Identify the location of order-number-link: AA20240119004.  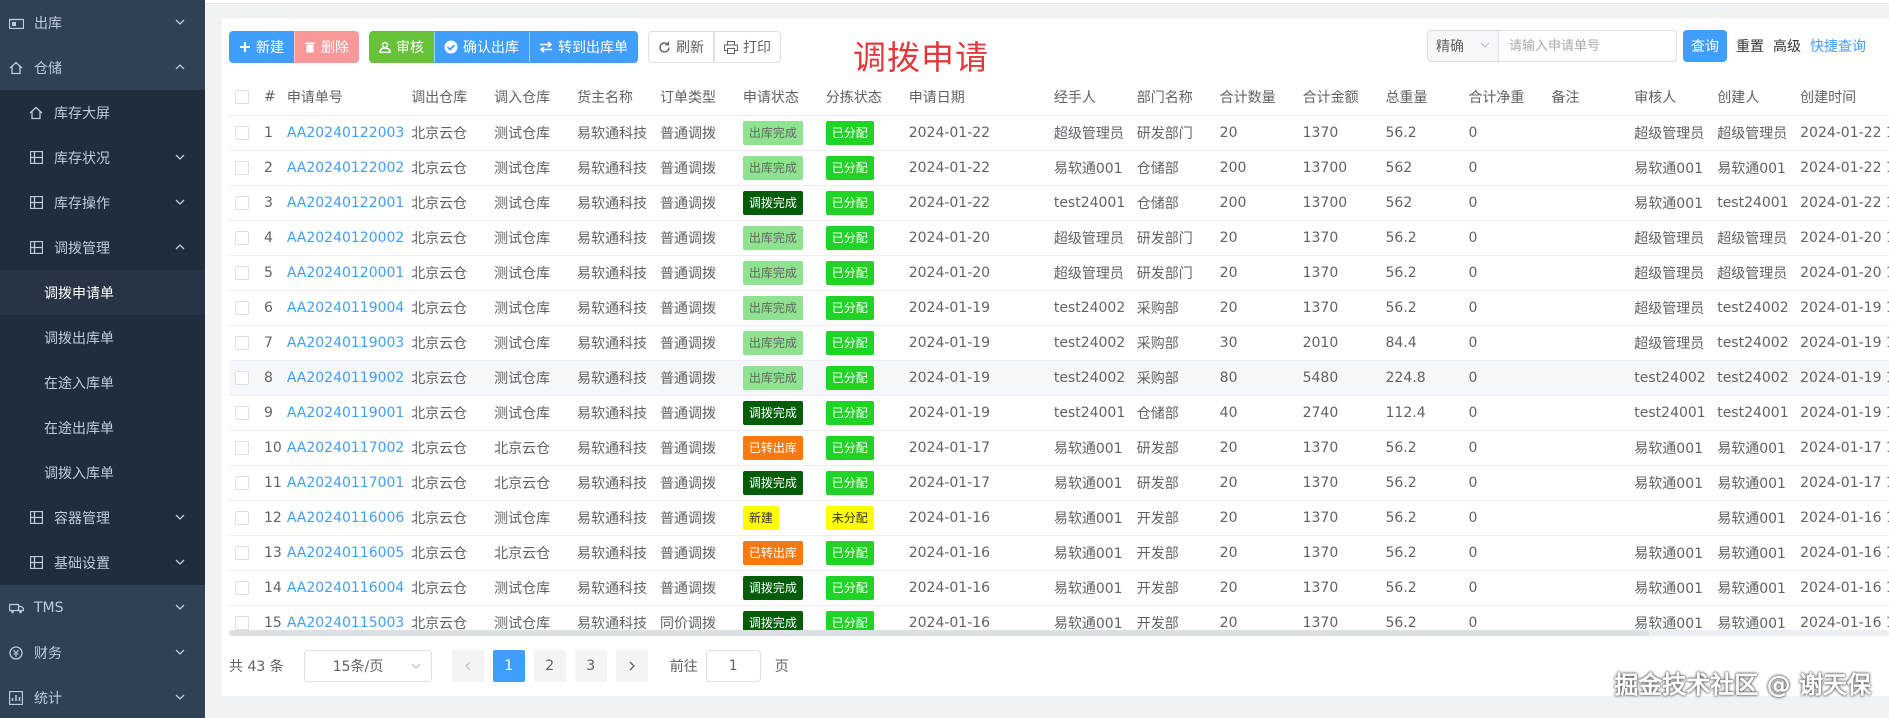
(346, 308).